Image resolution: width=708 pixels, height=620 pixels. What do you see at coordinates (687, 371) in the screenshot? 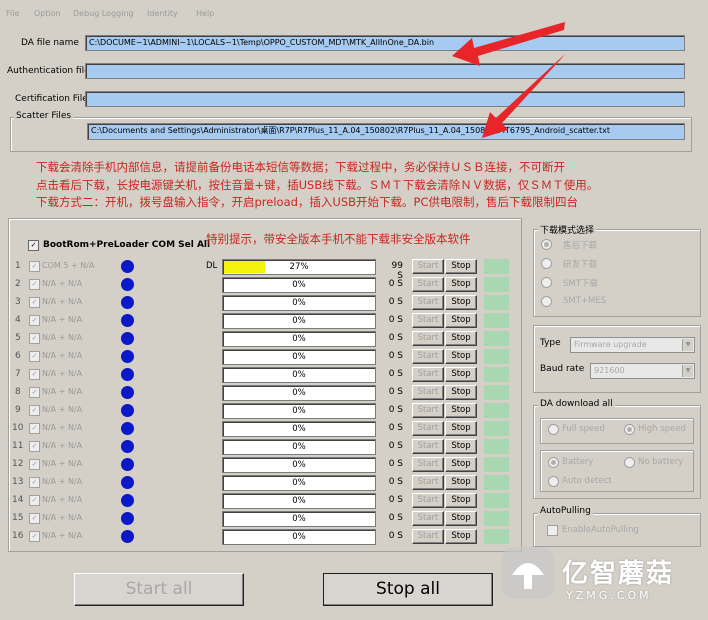
I see `chevron-down-icon: ▼` at bounding box center [687, 371].